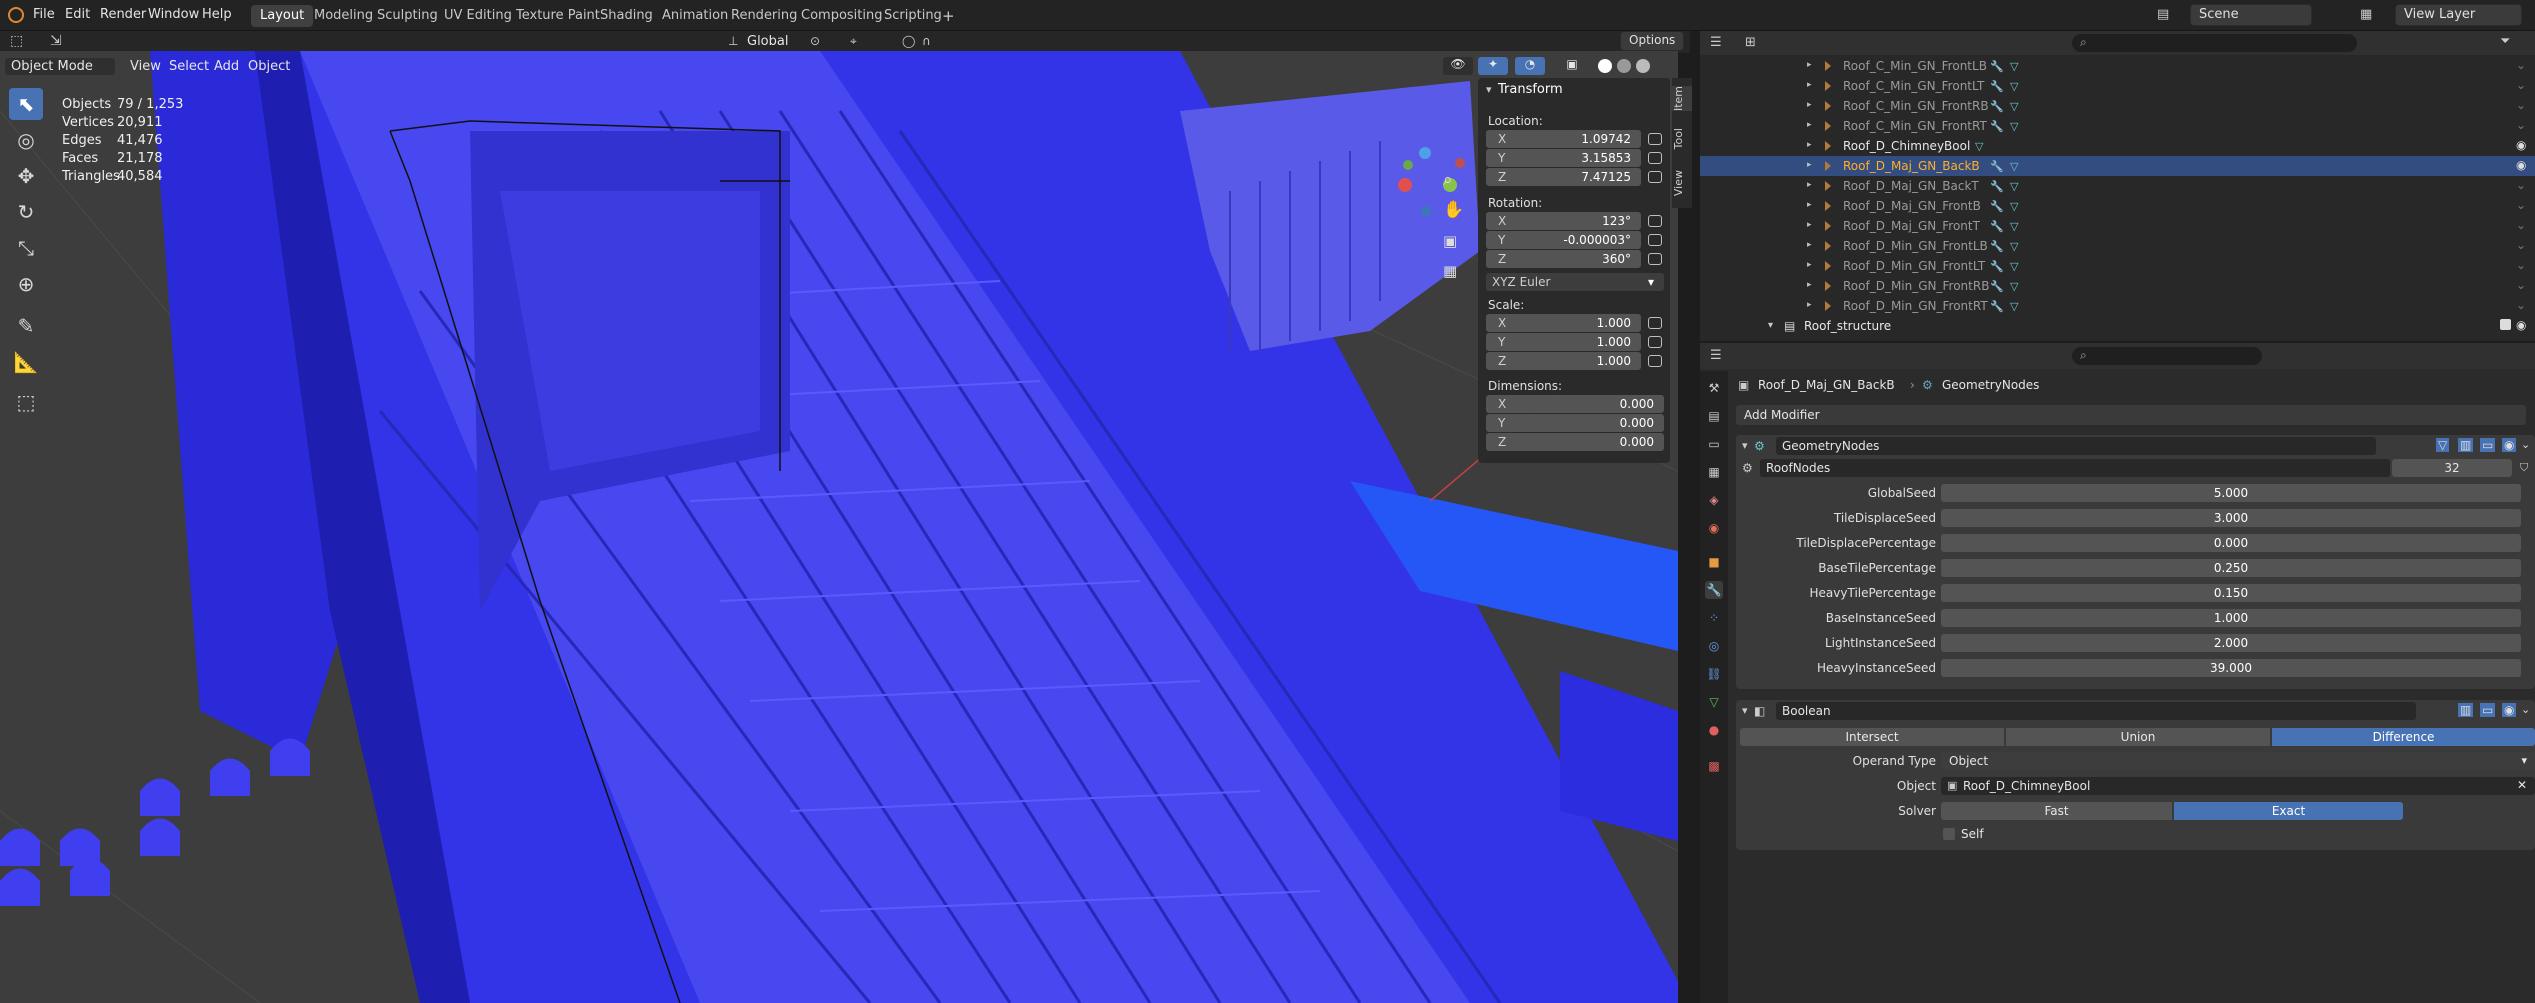  I want to click on rotation-y-field: Y -0.000003°, so click(1563, 240).